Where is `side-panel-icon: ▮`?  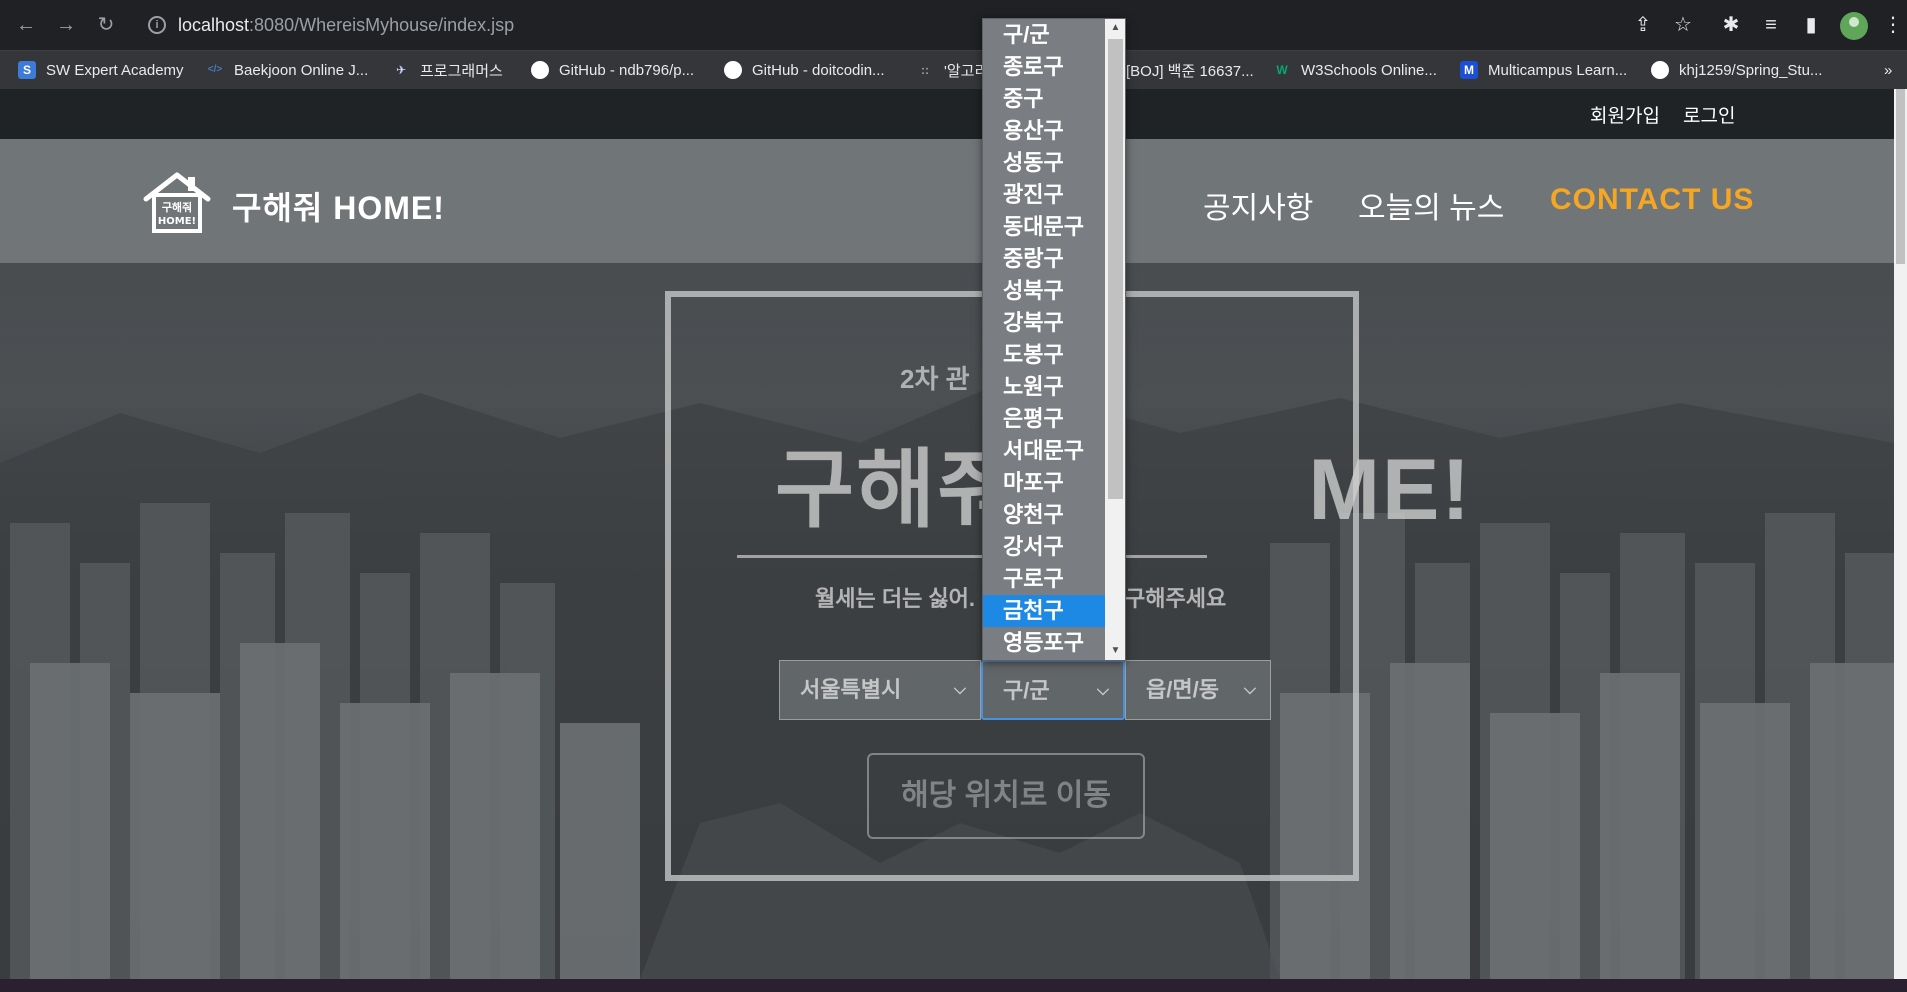 side-panel-icon: ▮ is located at coordinates (1811, 25).